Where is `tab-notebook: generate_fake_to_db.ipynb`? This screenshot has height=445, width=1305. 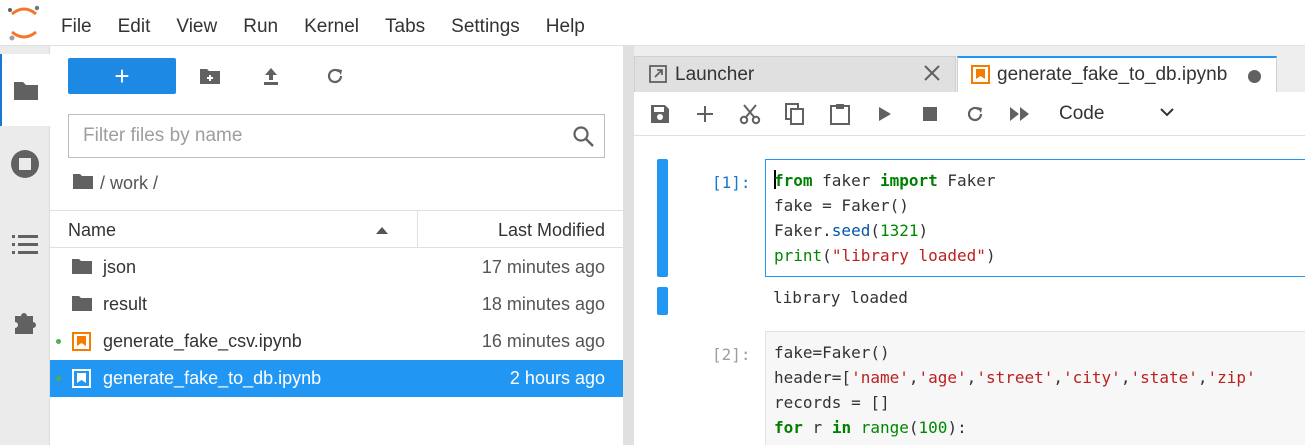 tab-notebook: generate_fake_to_db.ipynb is located at coordinates (1117, 74).